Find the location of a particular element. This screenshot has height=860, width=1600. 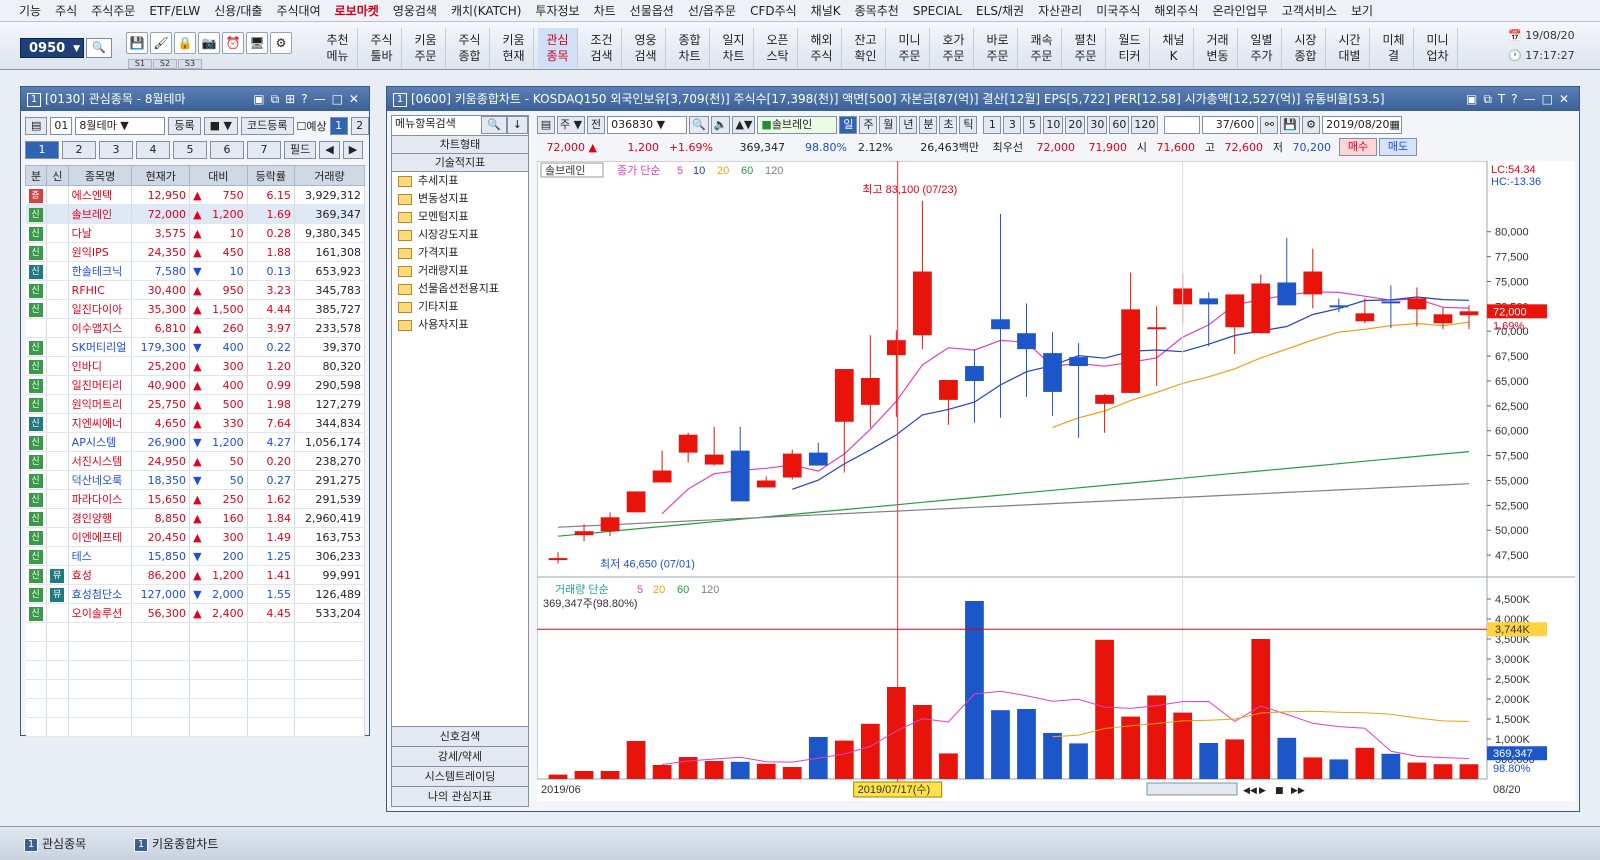

period-button: 년 is located at coordinates (908, 125).